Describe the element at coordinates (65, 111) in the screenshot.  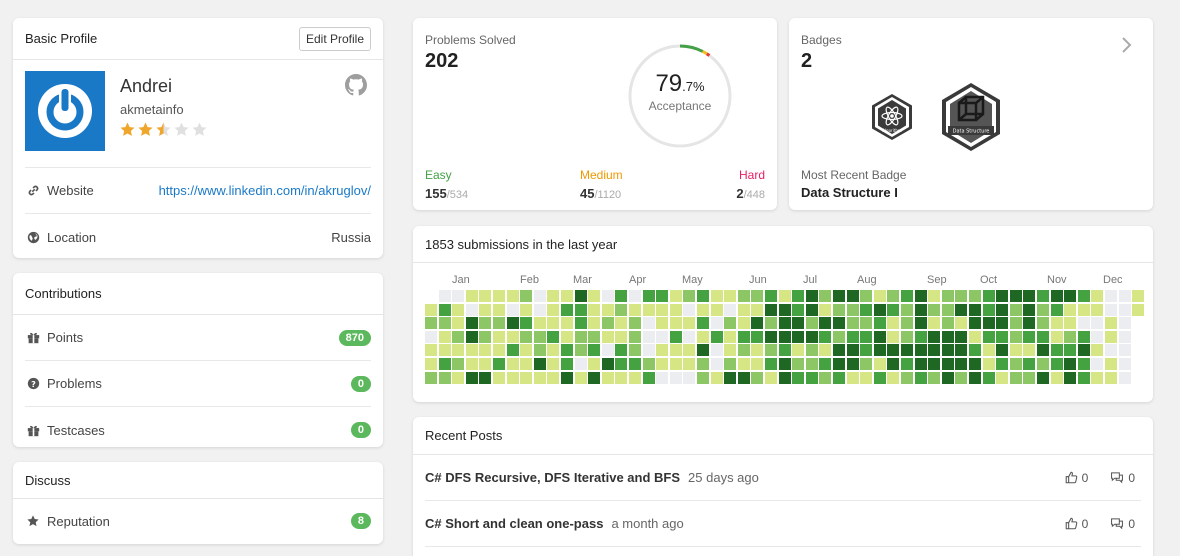
I see `avatar` at that location.